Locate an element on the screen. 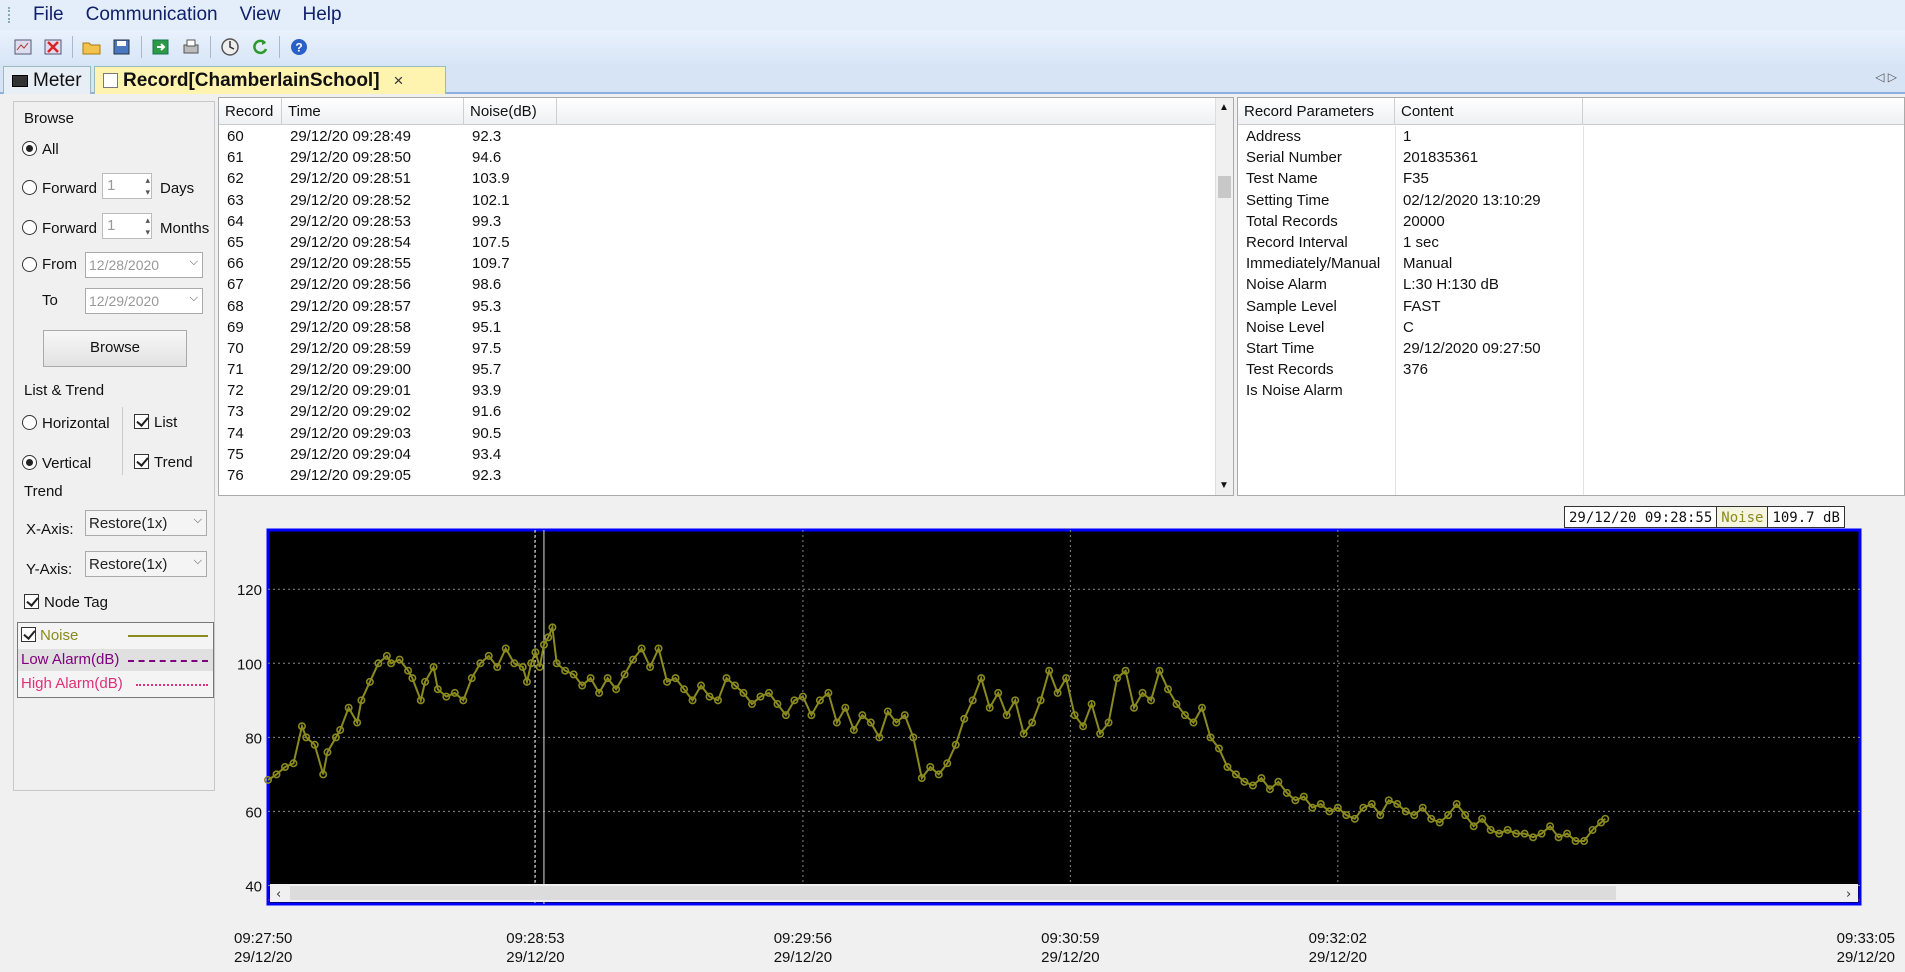  from-date-picker: 12/28/2020 ⌵ is located at coordinates (144, 265).